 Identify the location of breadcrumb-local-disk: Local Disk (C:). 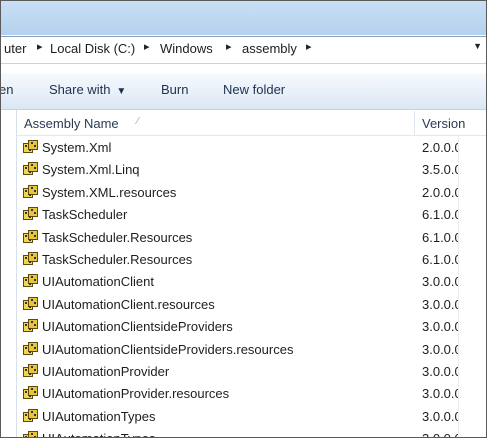
(92, 48).